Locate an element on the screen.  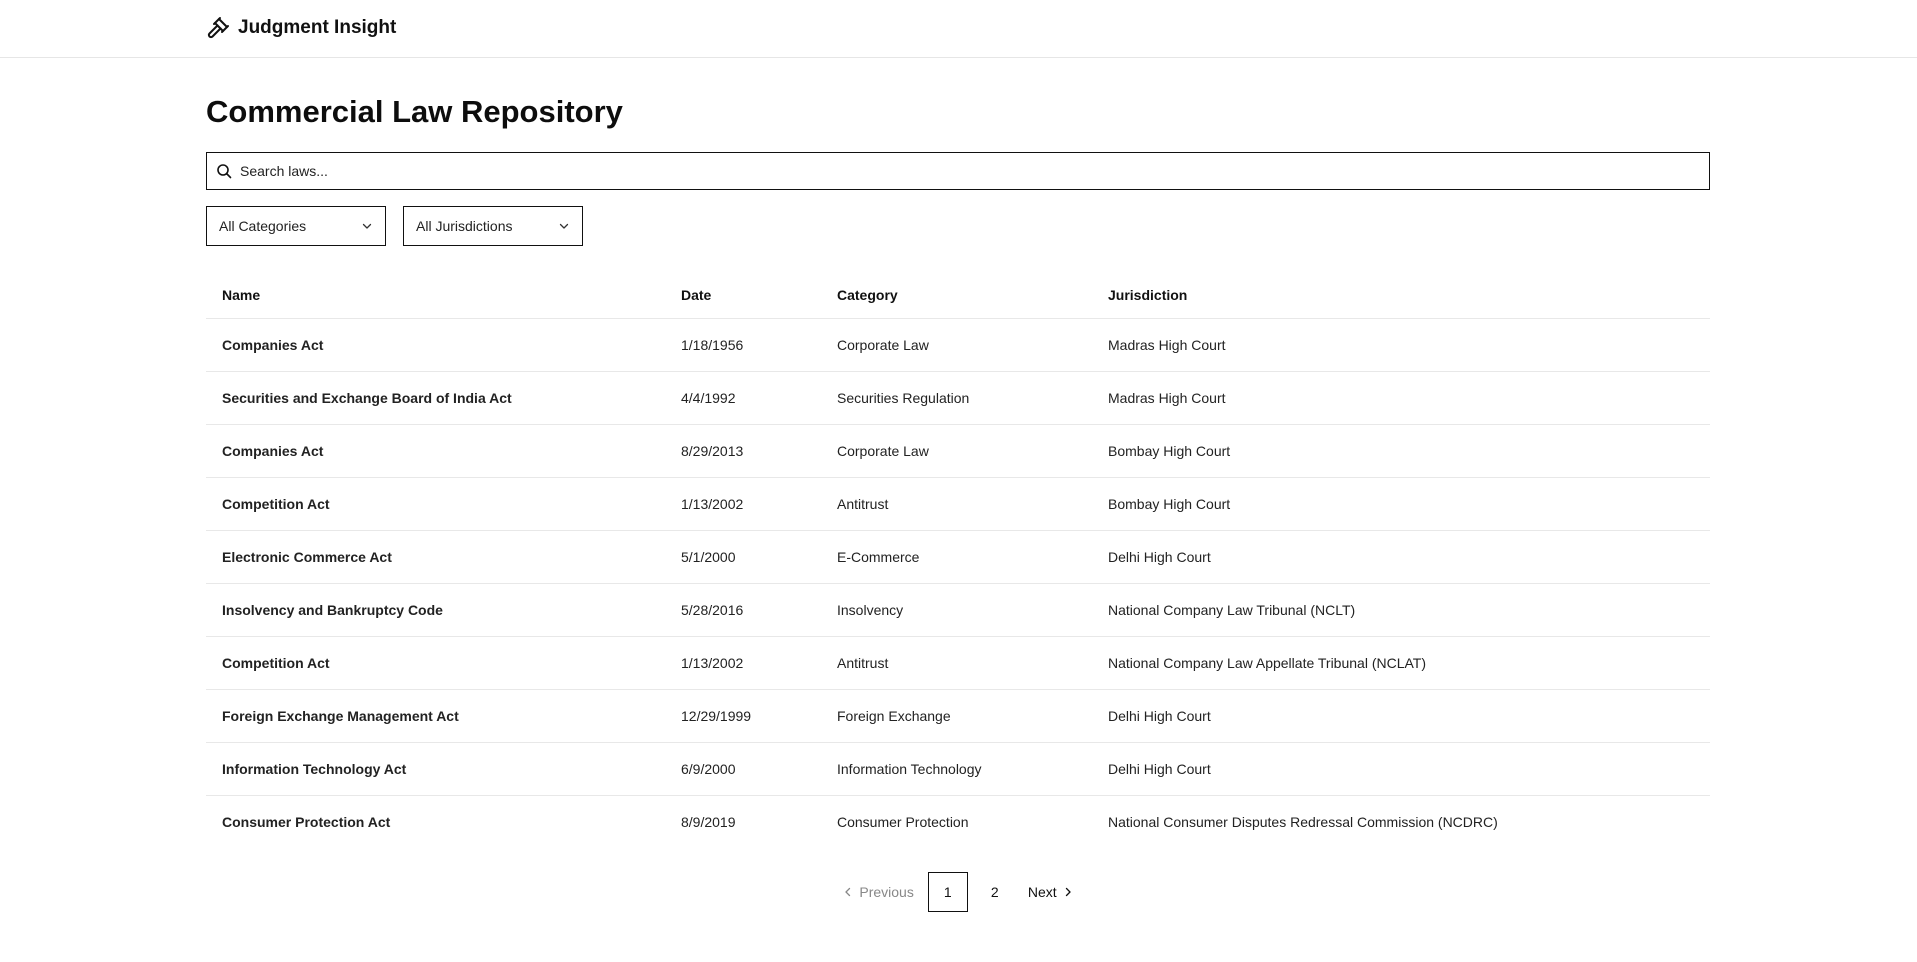
law-name: Information Technology Act is located at coordinates (435, 769).